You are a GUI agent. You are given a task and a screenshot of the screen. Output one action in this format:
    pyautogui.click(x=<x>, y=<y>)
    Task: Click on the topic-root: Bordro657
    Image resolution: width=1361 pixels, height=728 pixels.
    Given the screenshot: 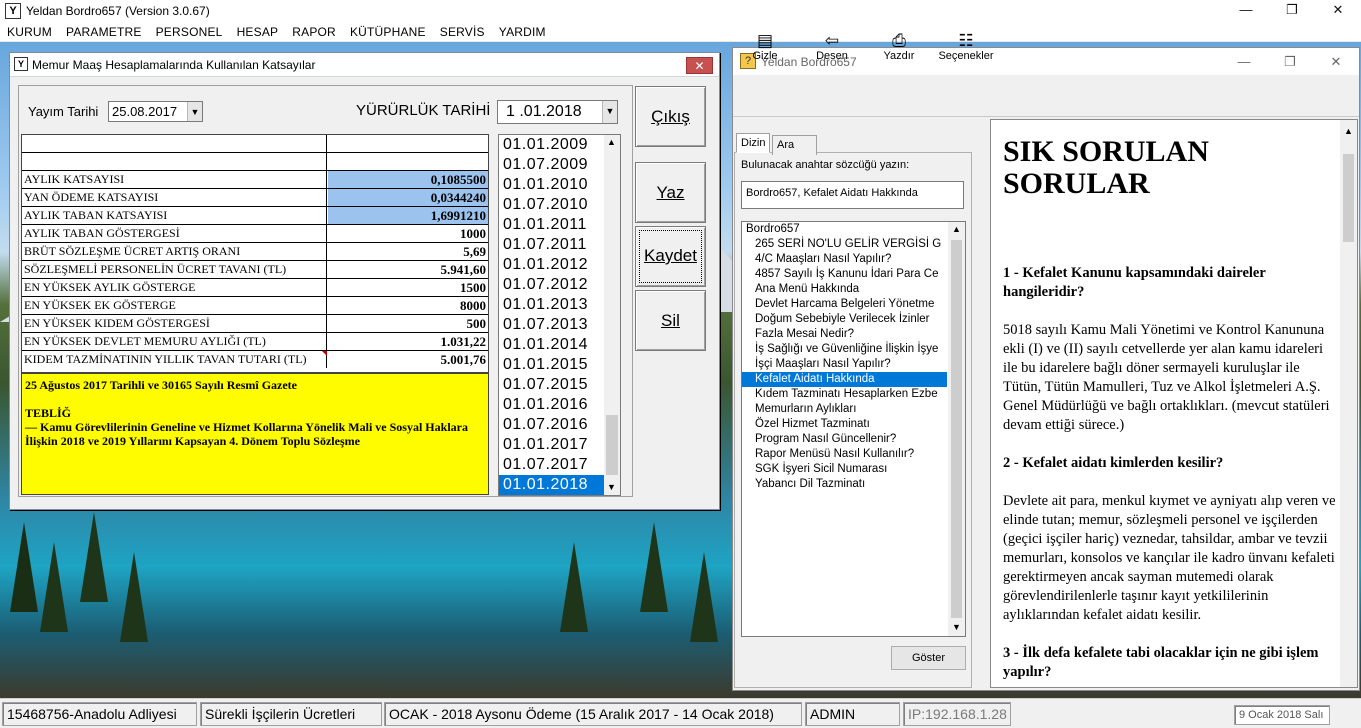 What is the action you would take?
    pyautogui.click(x=853, y=229)
    